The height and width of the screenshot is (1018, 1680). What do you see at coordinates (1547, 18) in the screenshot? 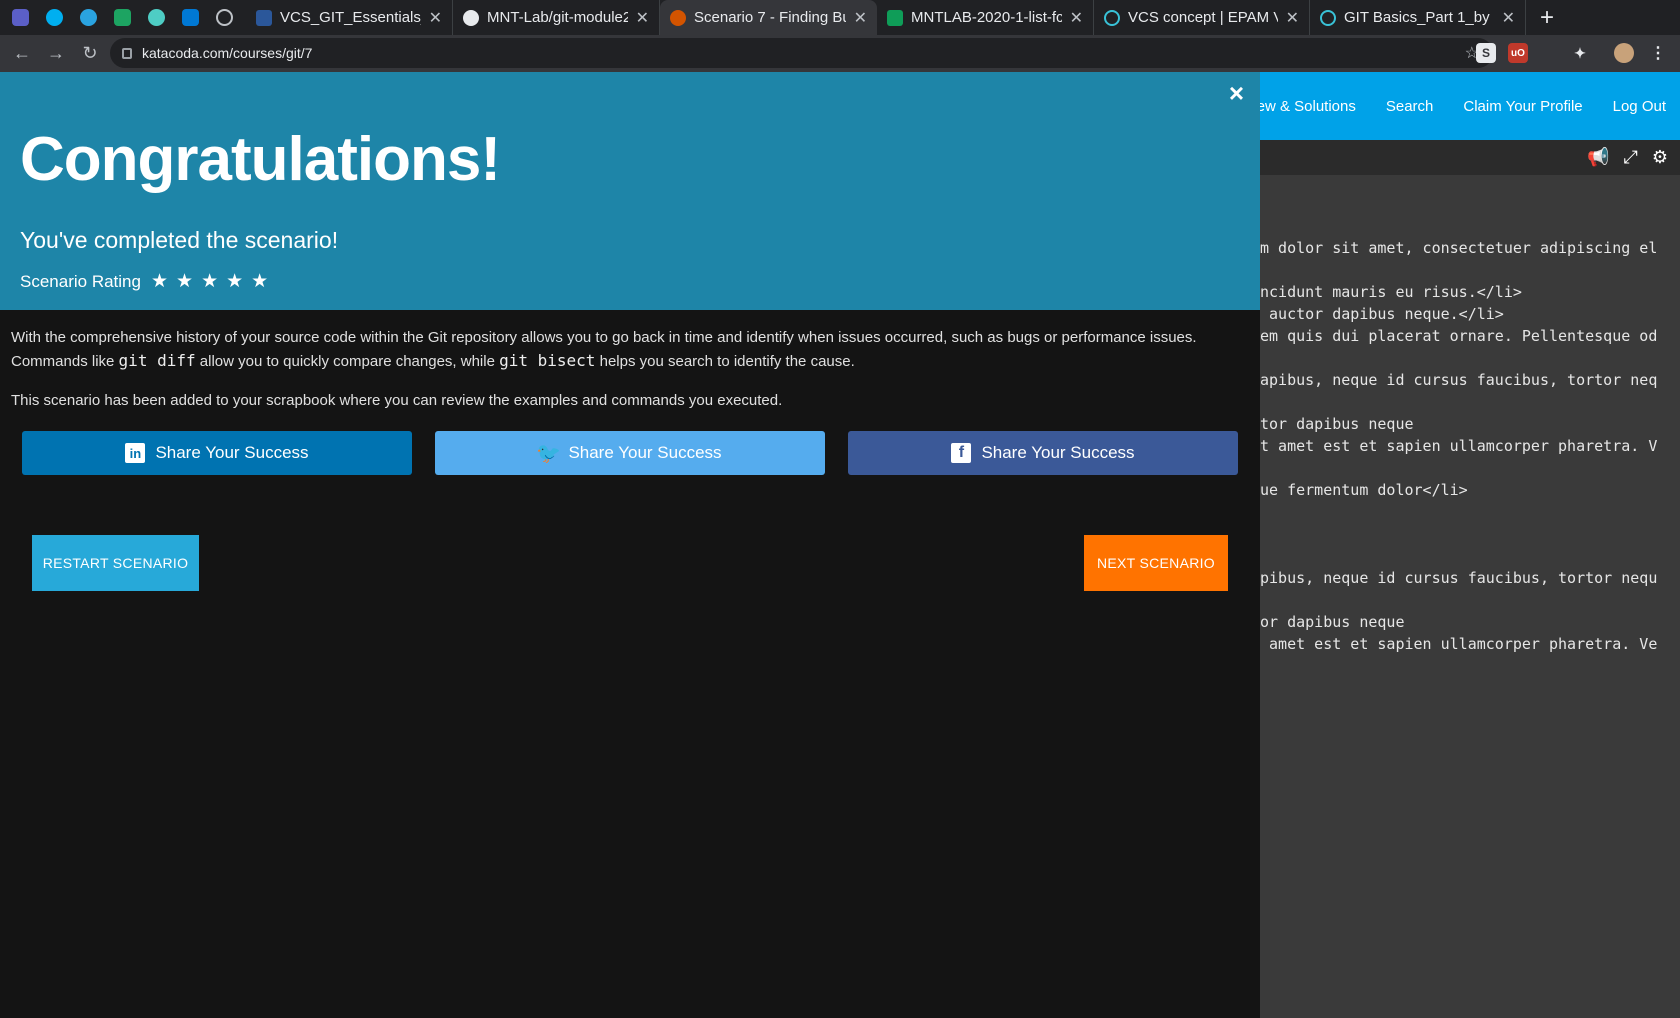
I see `new-tab-button: +` at bounding box center [1547, 18].